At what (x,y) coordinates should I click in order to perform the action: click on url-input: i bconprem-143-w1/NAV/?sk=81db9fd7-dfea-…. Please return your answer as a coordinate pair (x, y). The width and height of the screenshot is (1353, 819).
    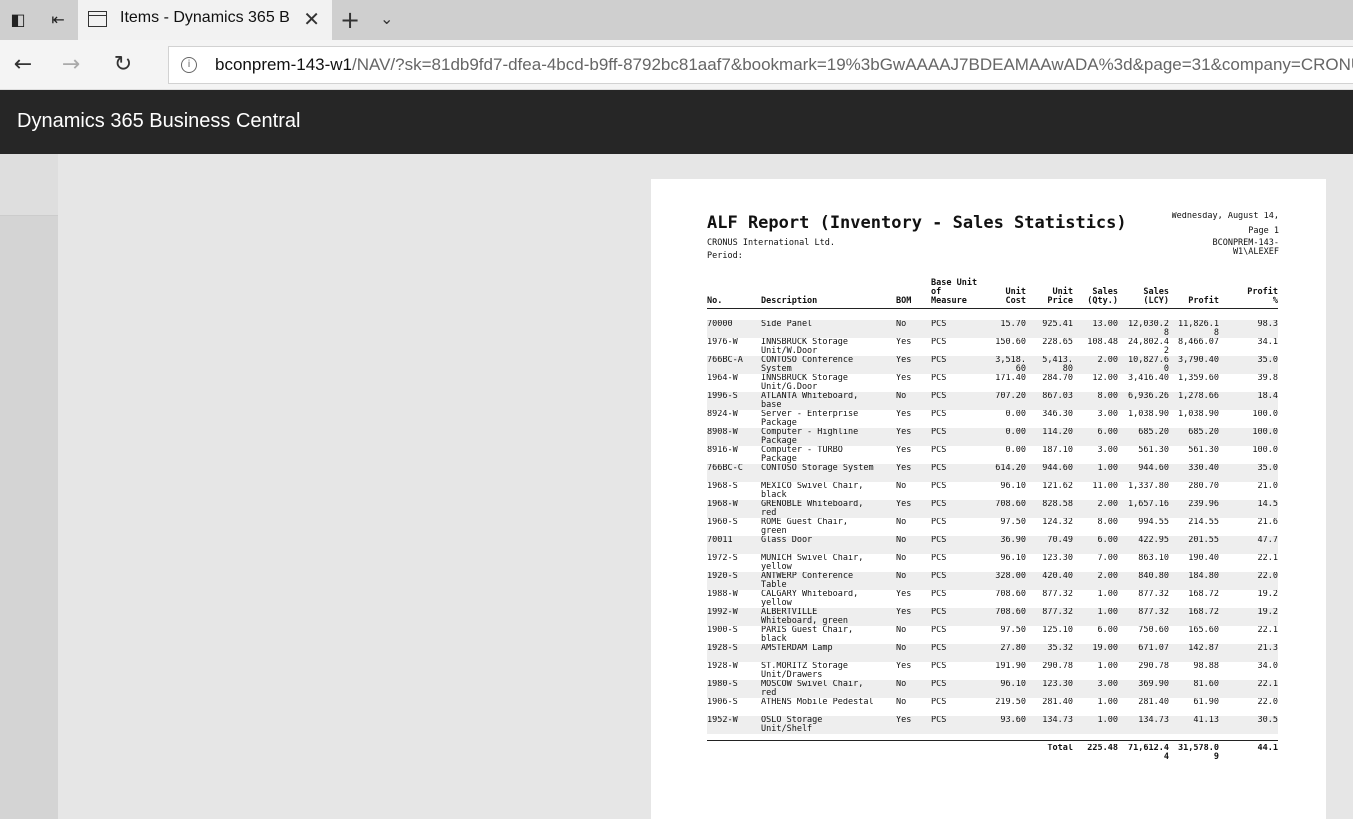
    Looking at the image, I should click on (760, 65).